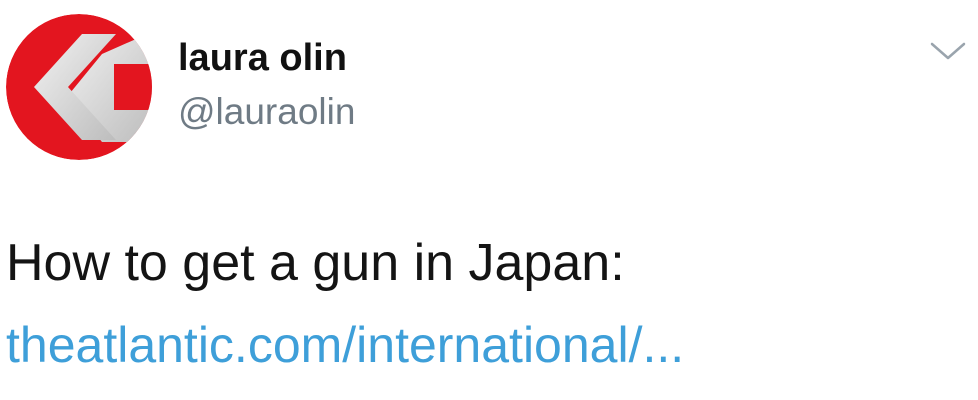 The height and width of the screenshot is (400, 978). I want to click on avatar, so click(79, 87).